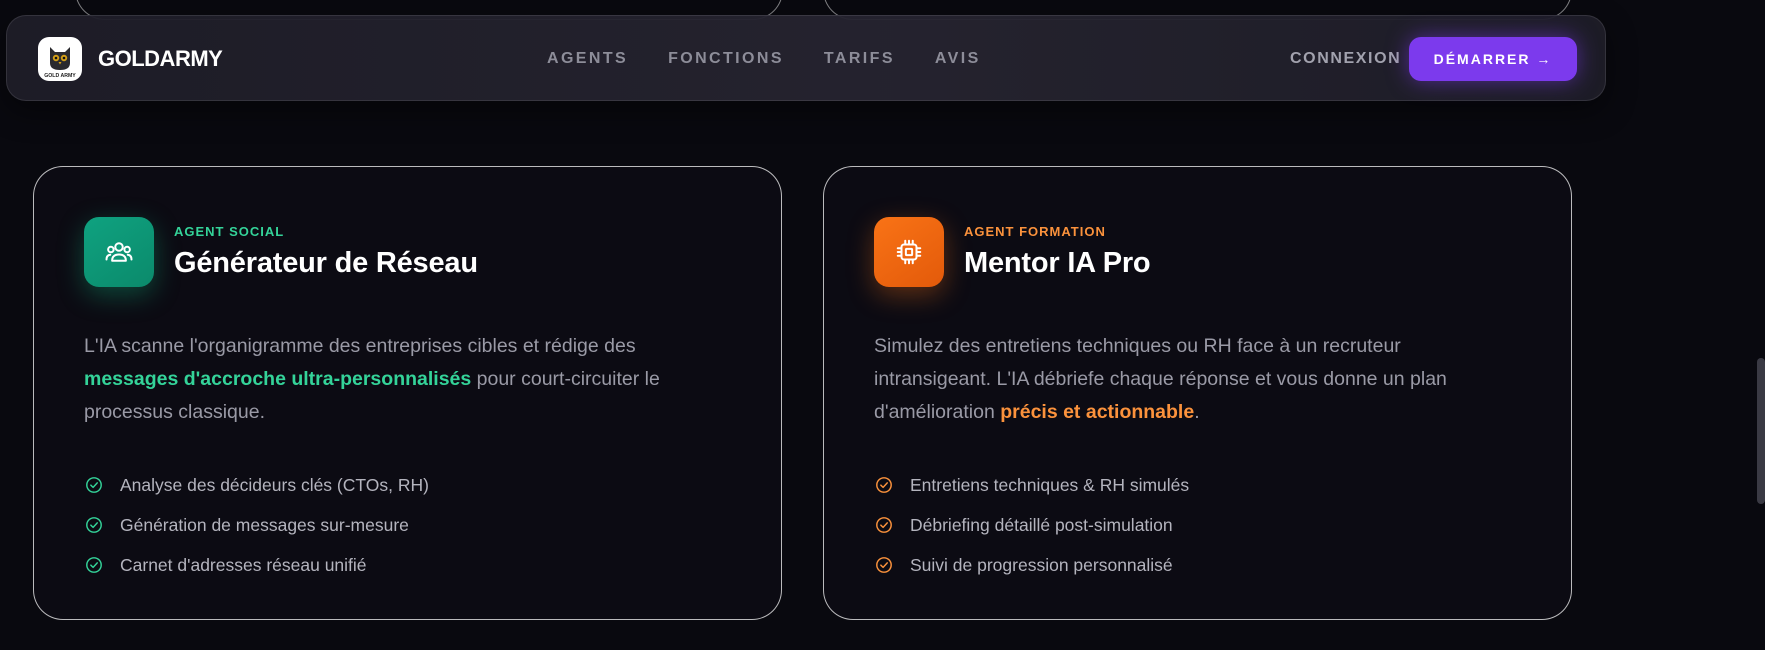 The image size is (1765, 650). What do you see at coordinates (160, 58) in the screenshot?
I see `brand-name: GOLDARMY` at bounding box center [160, 58].